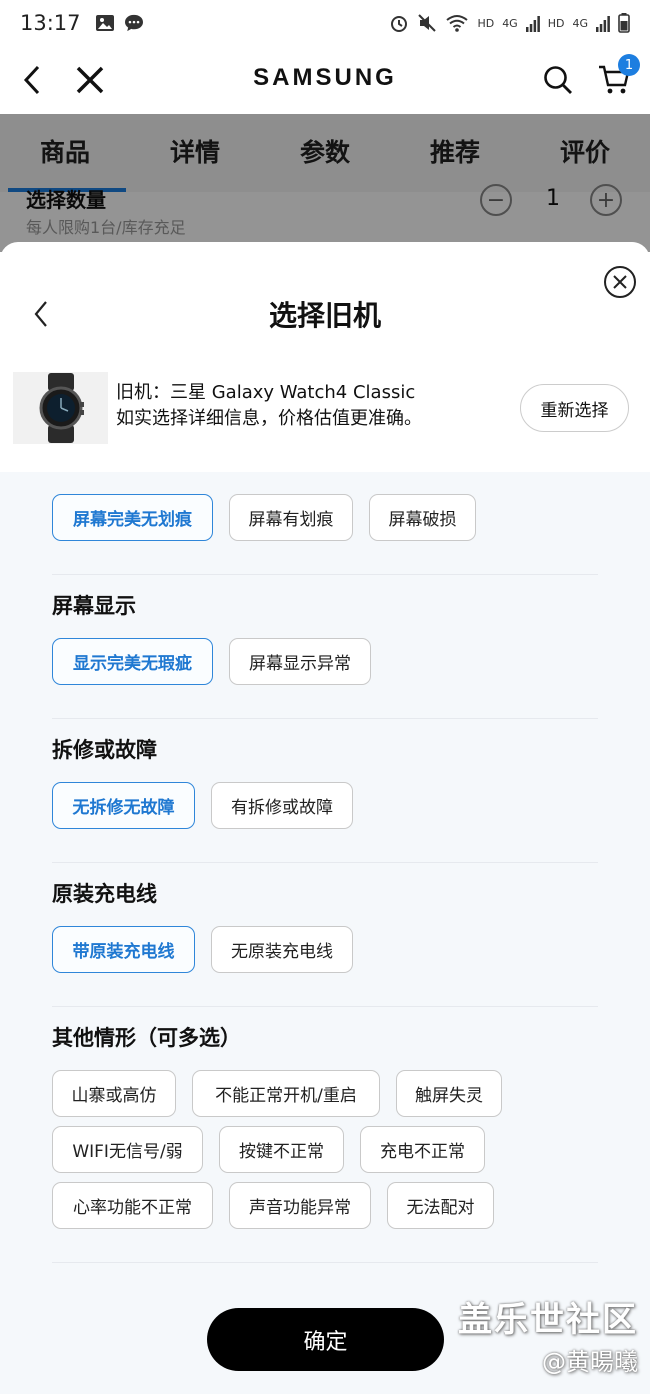 The image size is (650, 1394). I want to click on option-charging-abnormal: 充电不正常, so click(422, 1149).